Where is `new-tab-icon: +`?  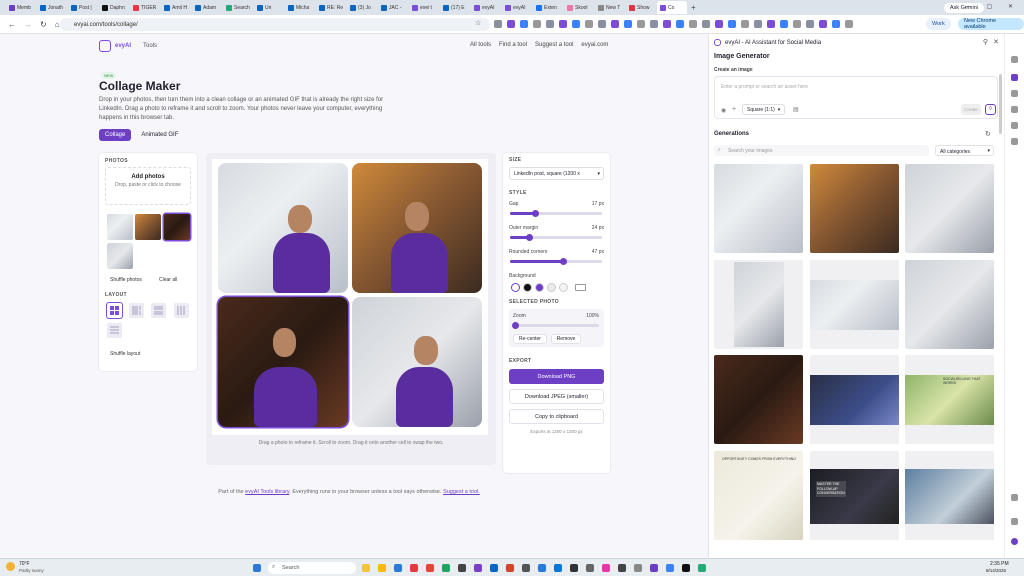
new-tab-icon: + is located at coordinates (693, 7).